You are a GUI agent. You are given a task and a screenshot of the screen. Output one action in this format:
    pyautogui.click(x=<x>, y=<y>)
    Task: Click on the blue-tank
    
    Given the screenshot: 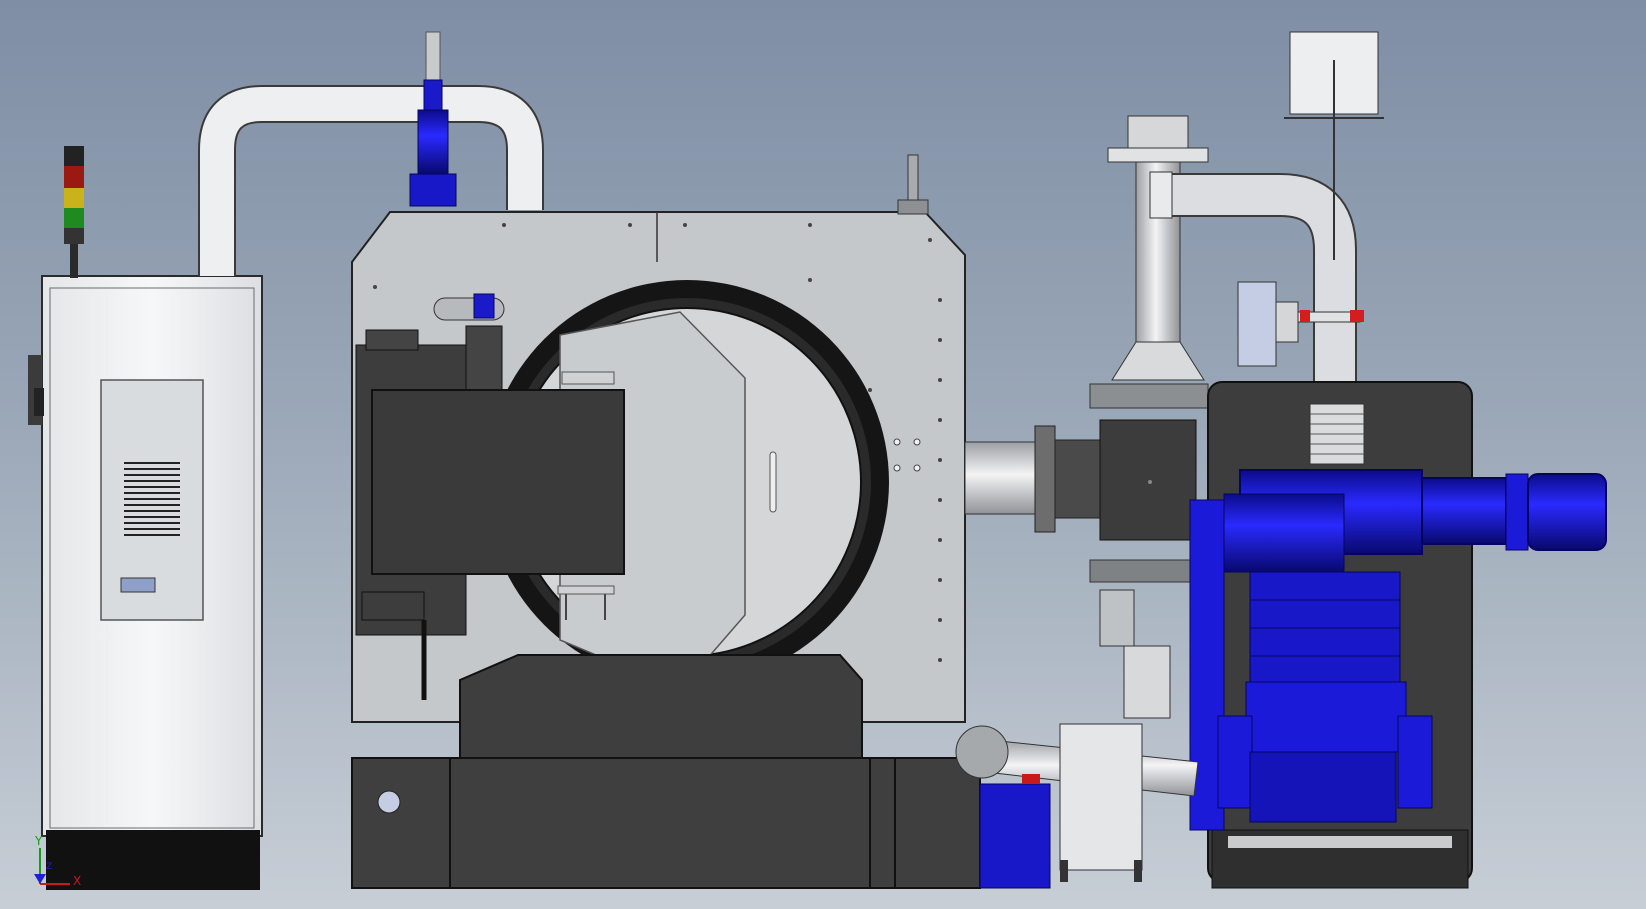 What is the action you would take?
    pyautogui.click(x=1015, y=831)
    